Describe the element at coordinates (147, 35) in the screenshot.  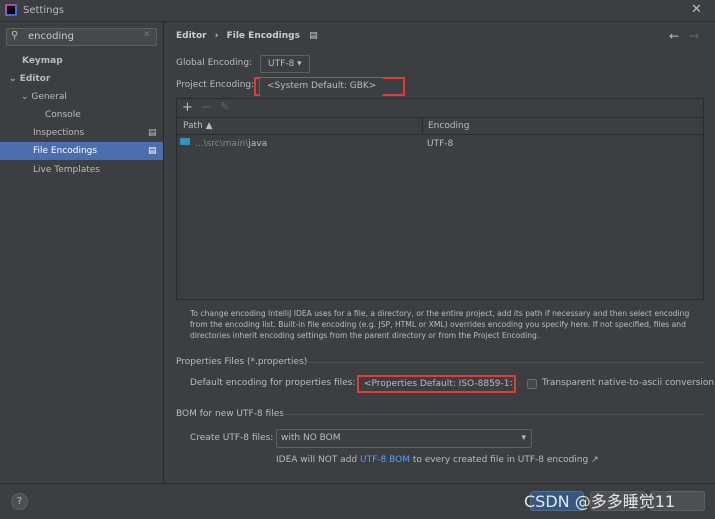
I see `clear-icon: ✕` at that location.